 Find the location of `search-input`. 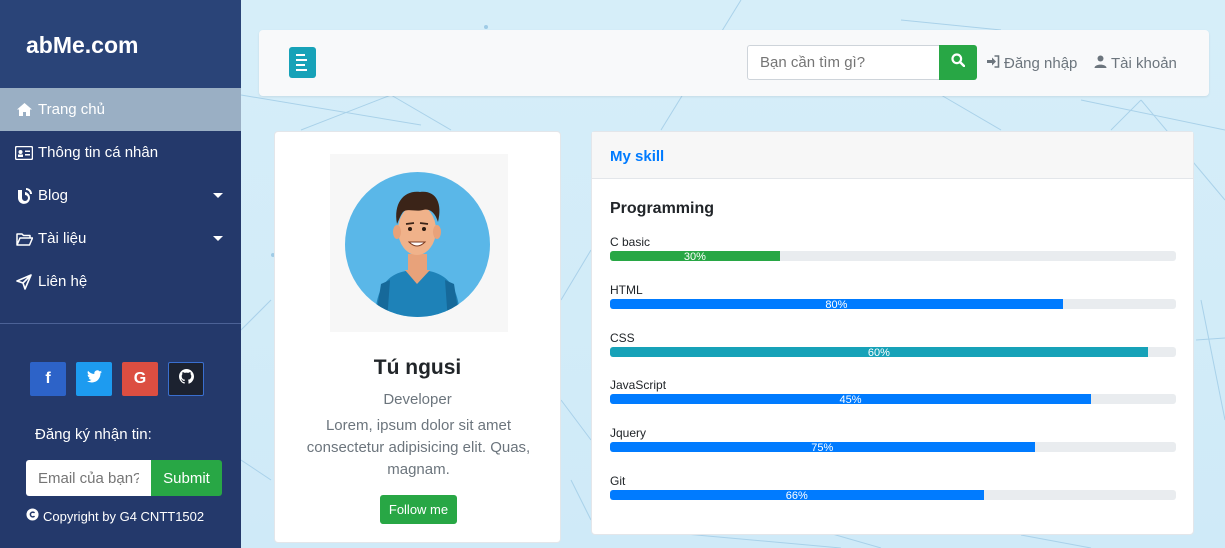

search-input is located at coordinates (843, 62).